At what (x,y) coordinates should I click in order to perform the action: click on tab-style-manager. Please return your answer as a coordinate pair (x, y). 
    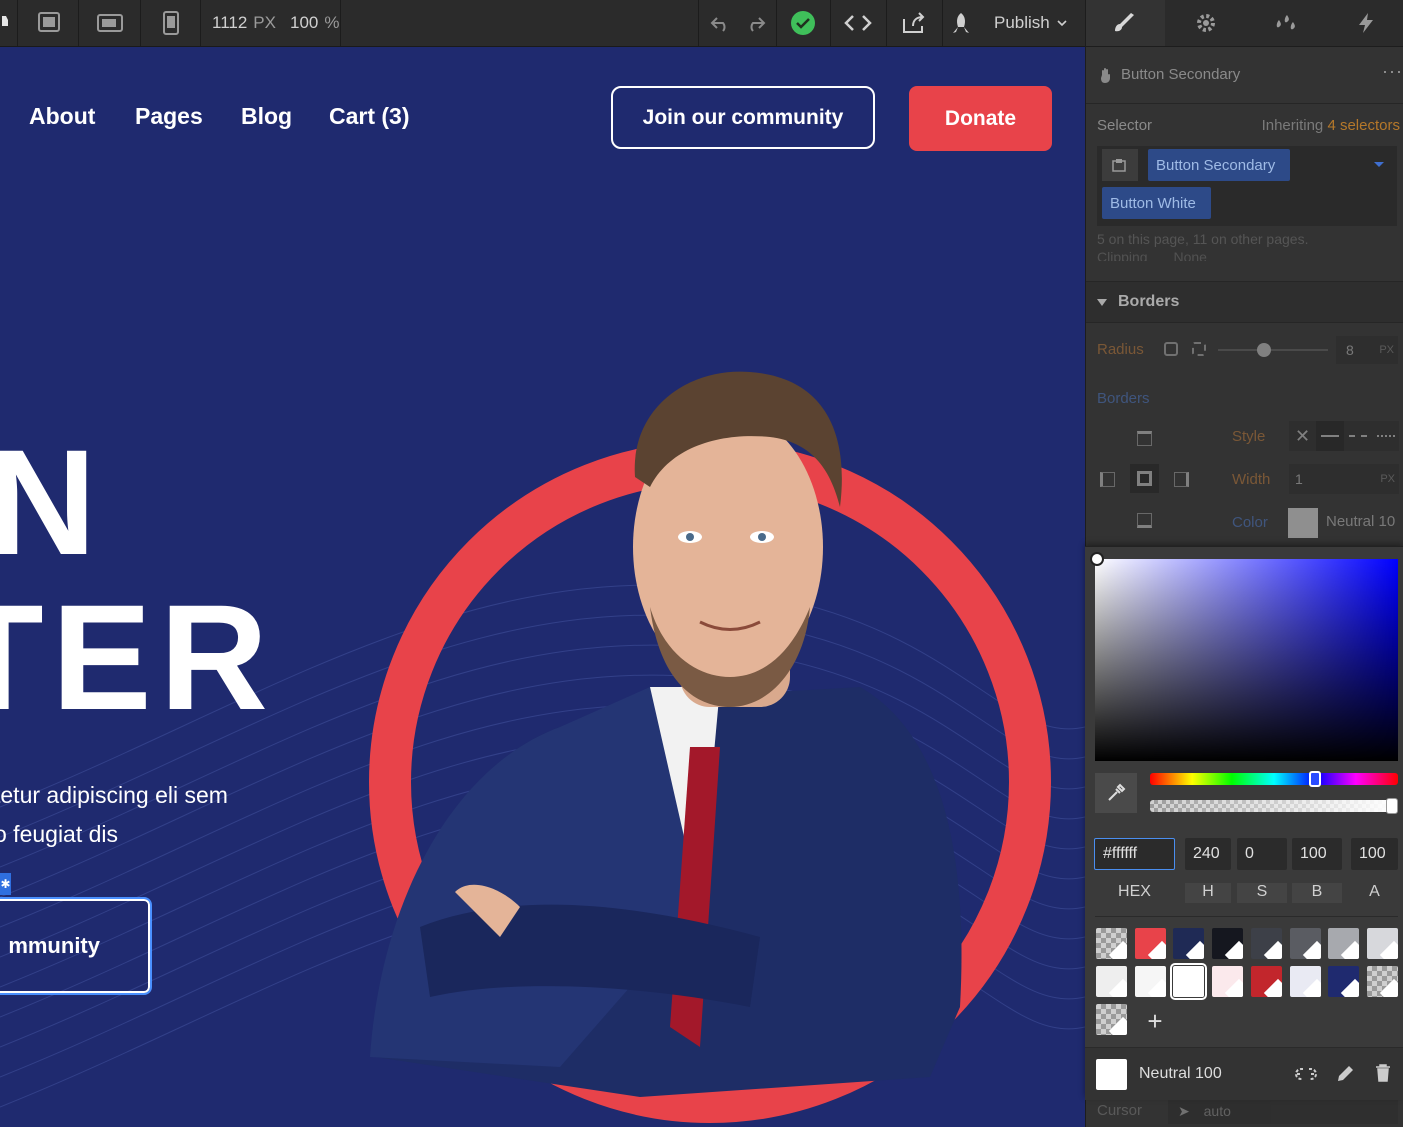
    Looking at the image, I should click on (1285, 23).